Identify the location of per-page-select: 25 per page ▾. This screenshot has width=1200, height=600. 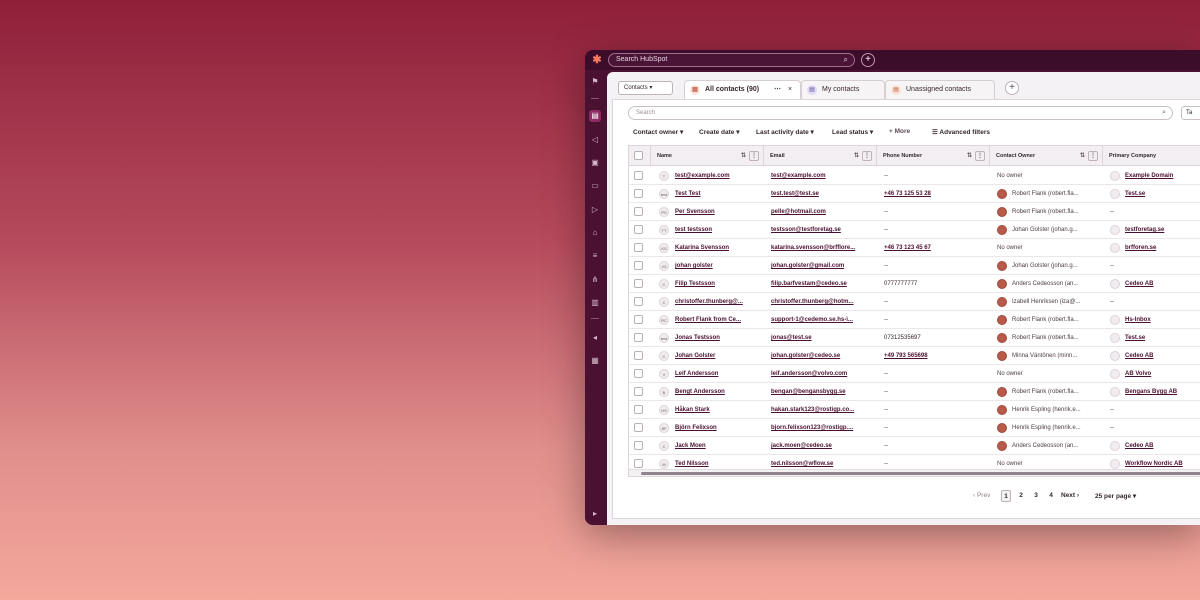
(1115, 496).